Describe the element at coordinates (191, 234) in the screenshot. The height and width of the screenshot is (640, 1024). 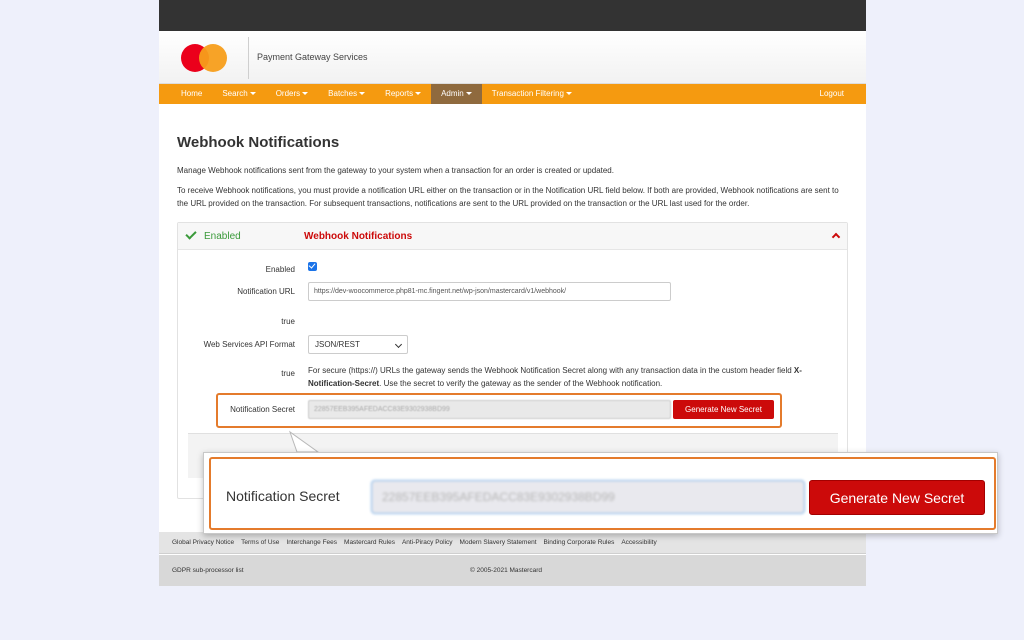
I see `check-icon` at that location.